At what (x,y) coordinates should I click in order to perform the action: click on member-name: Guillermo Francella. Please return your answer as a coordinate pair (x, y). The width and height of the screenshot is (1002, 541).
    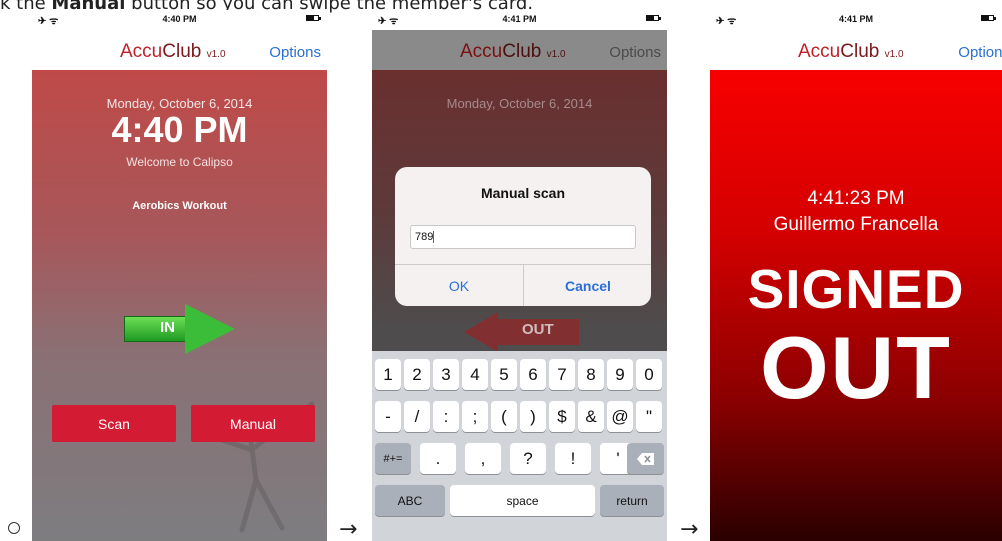
    Looking at the image, I should click on (856, 224).